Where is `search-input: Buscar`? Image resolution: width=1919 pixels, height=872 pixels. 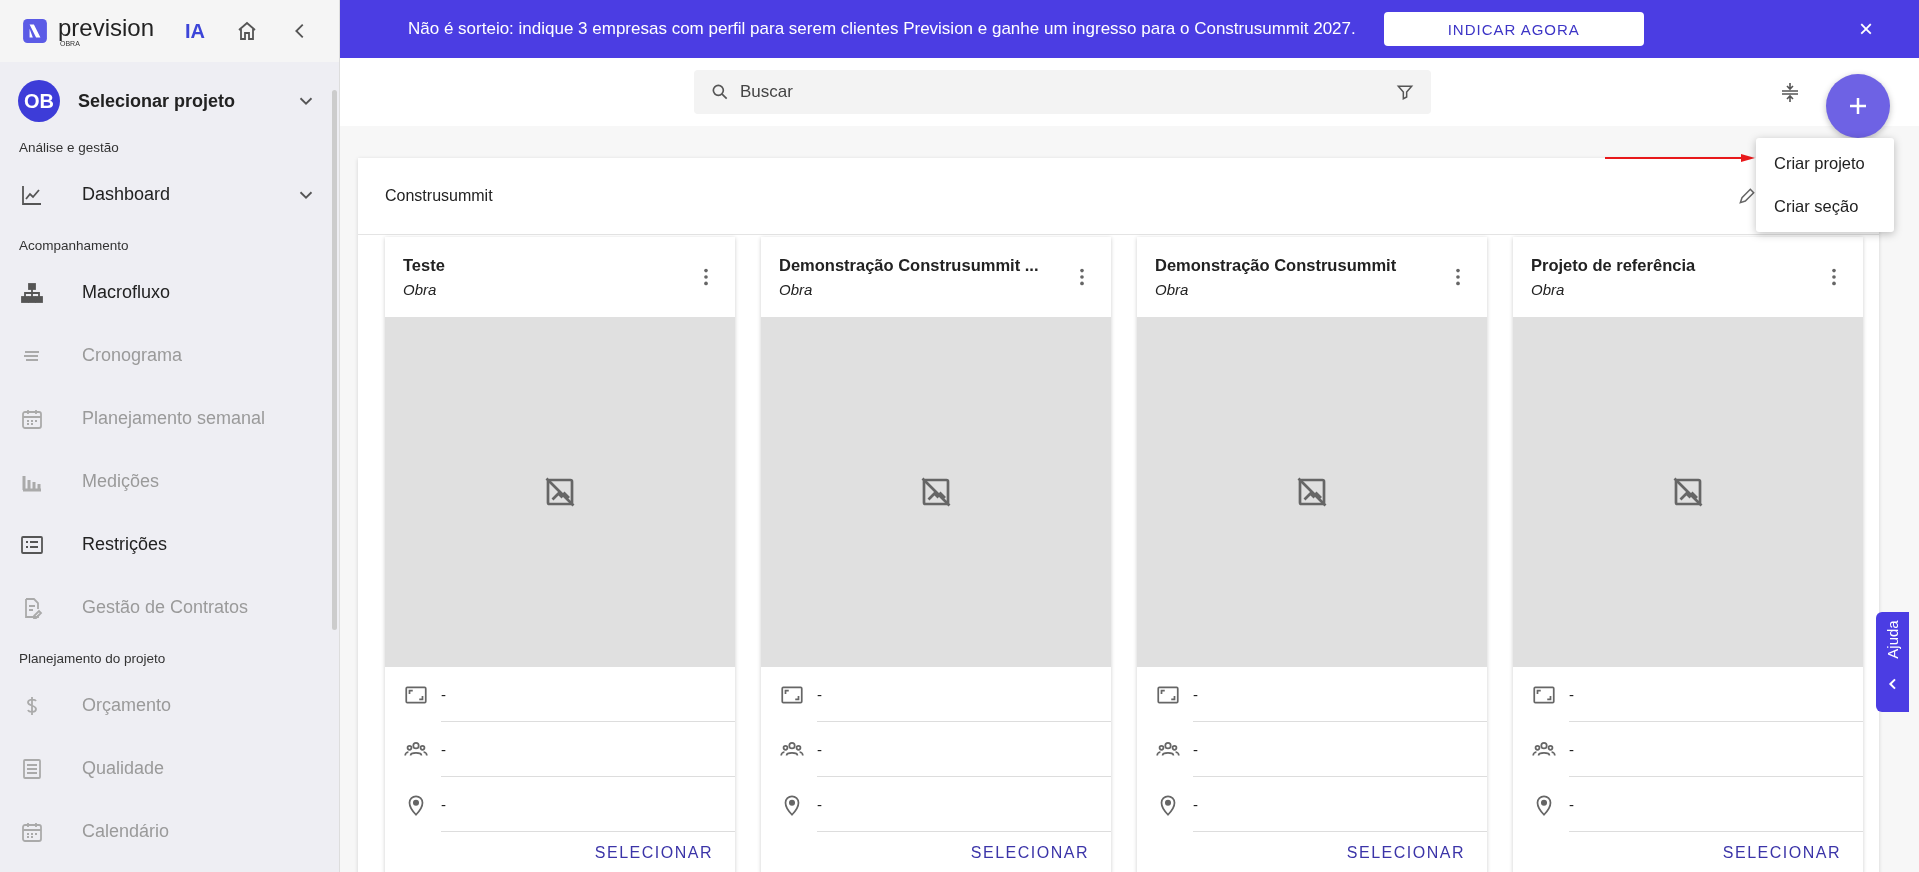 search-input: Buscar is located at coordinates (1062, 92).